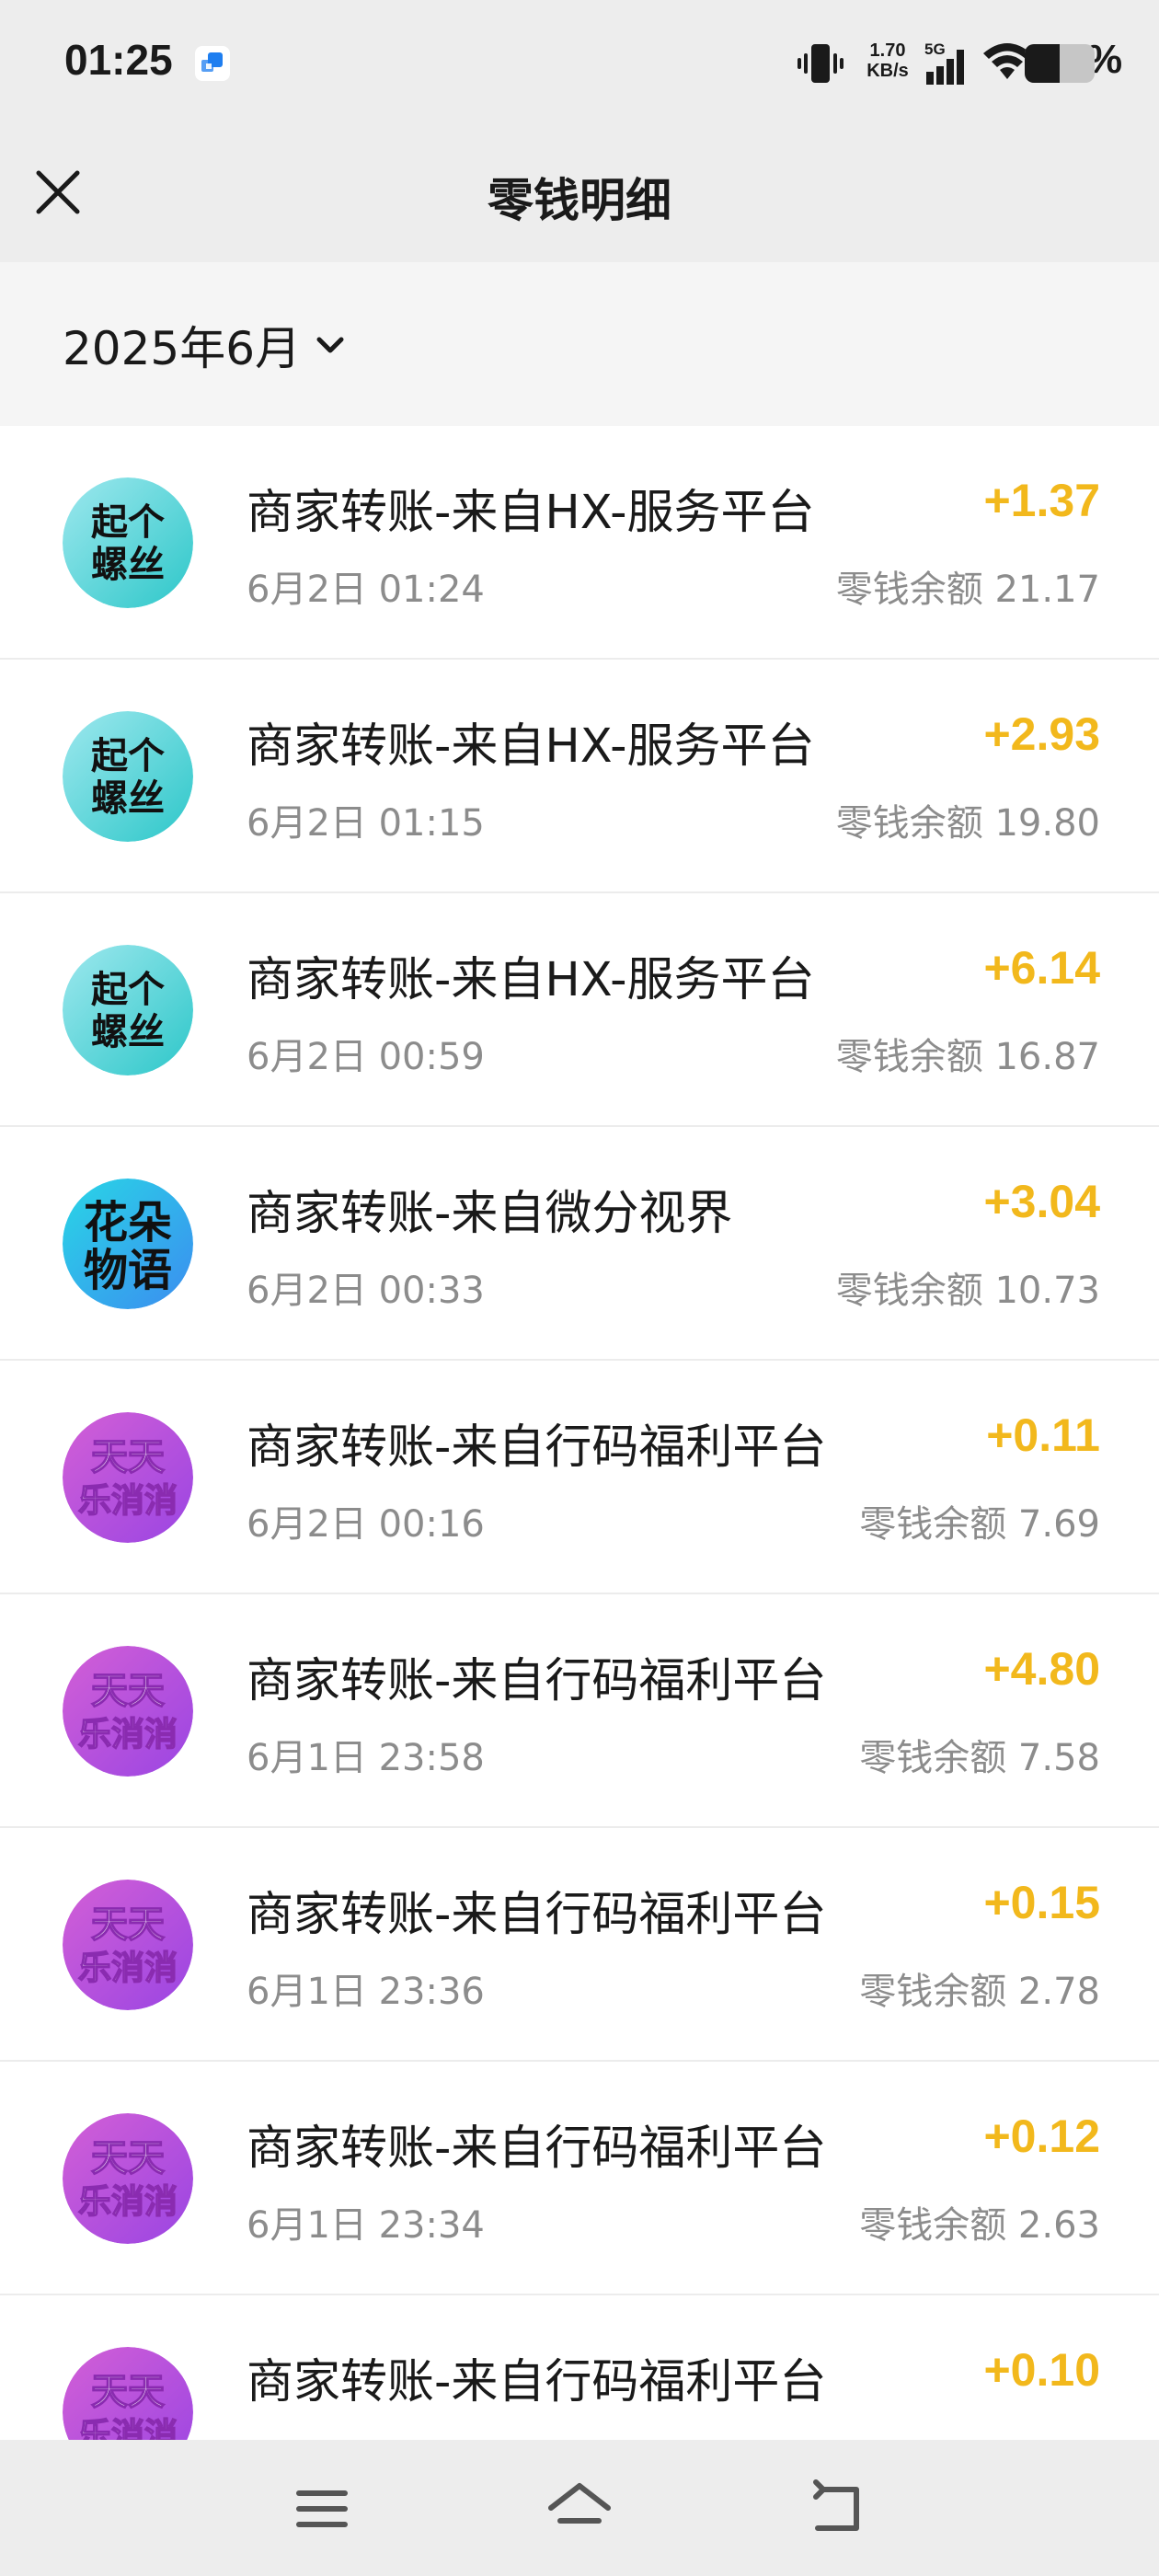 Image resolution: width=1159 pixels, height=2576 pixels. What do you see at coordinates (1041, 734) in the screenshot?
I see `transaction-amount: +2.93` at bounding box center [1041, 734].